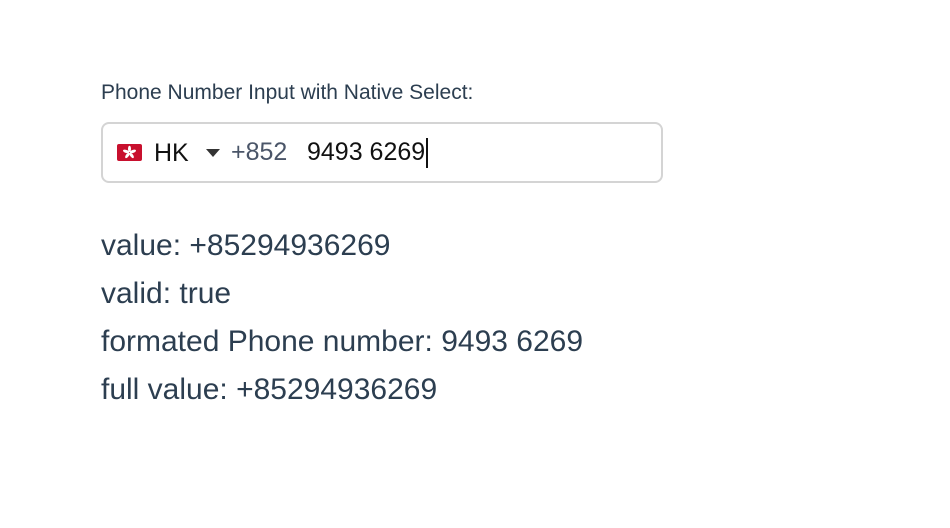 This screenshot has width=950, height=528. I want to click on phone-number-input: HK +852 9493 6269, so click(382, 152).